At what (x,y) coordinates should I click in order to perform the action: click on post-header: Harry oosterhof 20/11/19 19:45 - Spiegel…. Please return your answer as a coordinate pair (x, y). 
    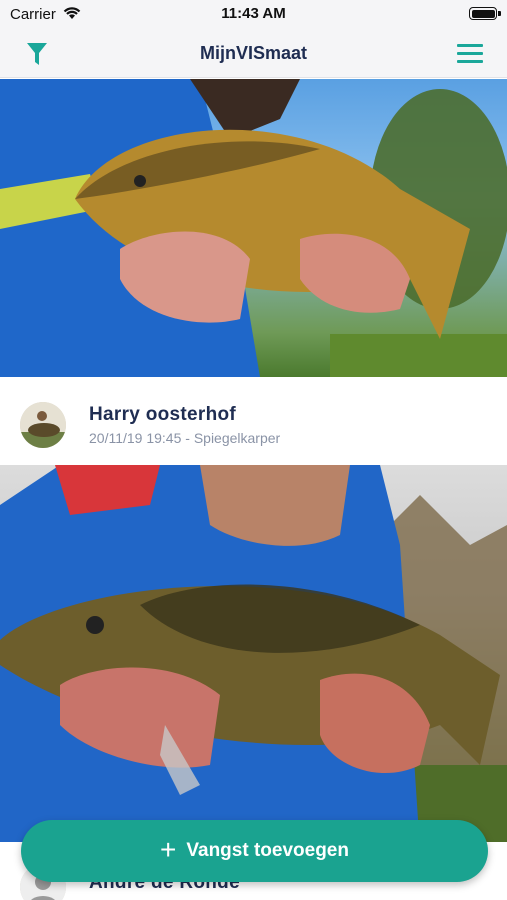
    Looking at the image, I should click on (253, 421).